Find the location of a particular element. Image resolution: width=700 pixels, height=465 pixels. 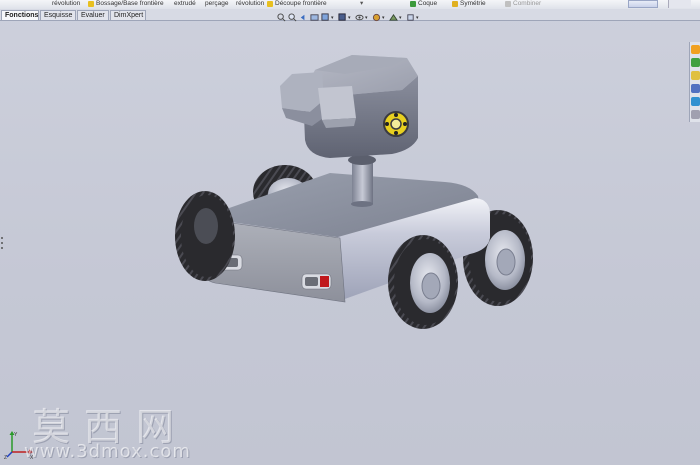

display-style-icon is located at coordinates (342, 18).